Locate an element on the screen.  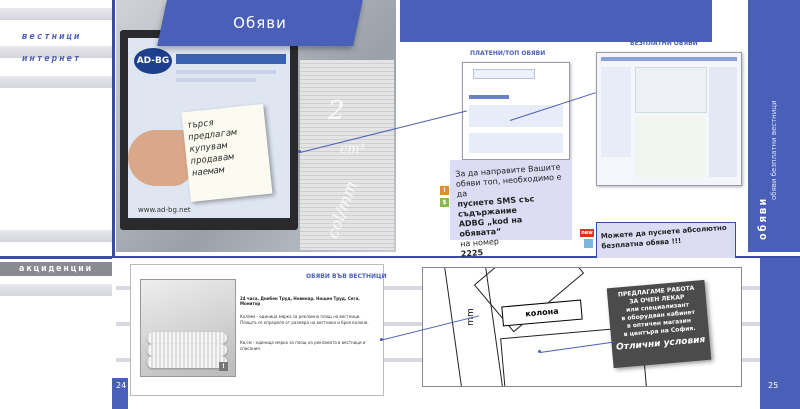
new-badge: new is located at coordinates (587, 233).